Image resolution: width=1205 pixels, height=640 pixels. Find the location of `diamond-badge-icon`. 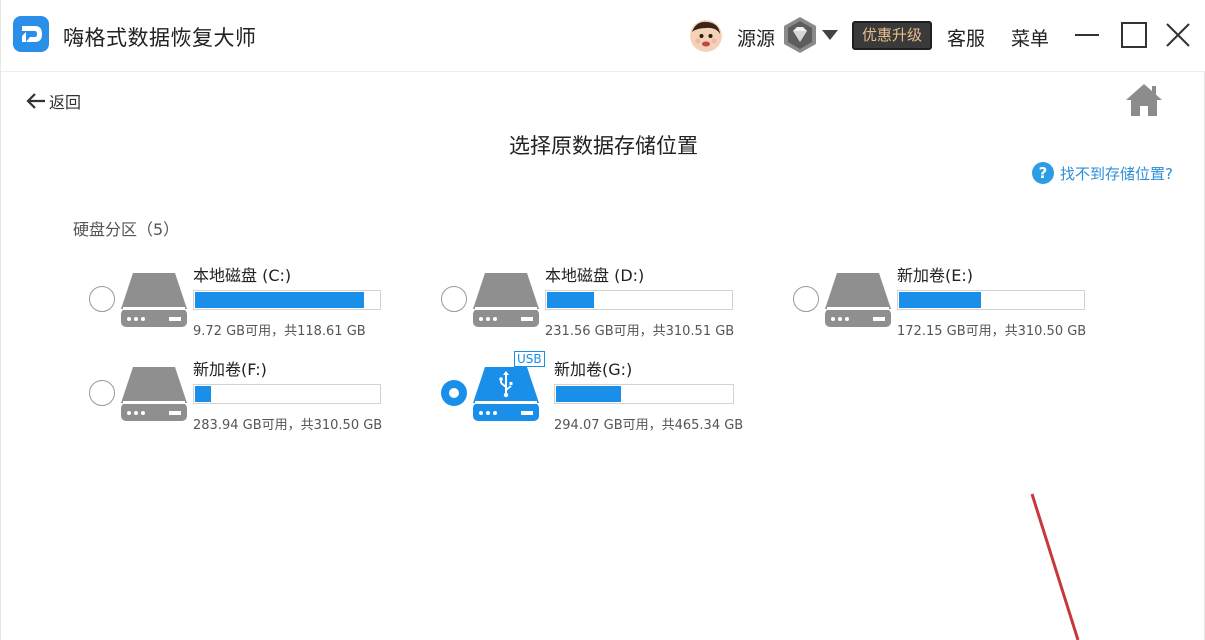

diamond-badge-icon is located at coordinates (800, 35).